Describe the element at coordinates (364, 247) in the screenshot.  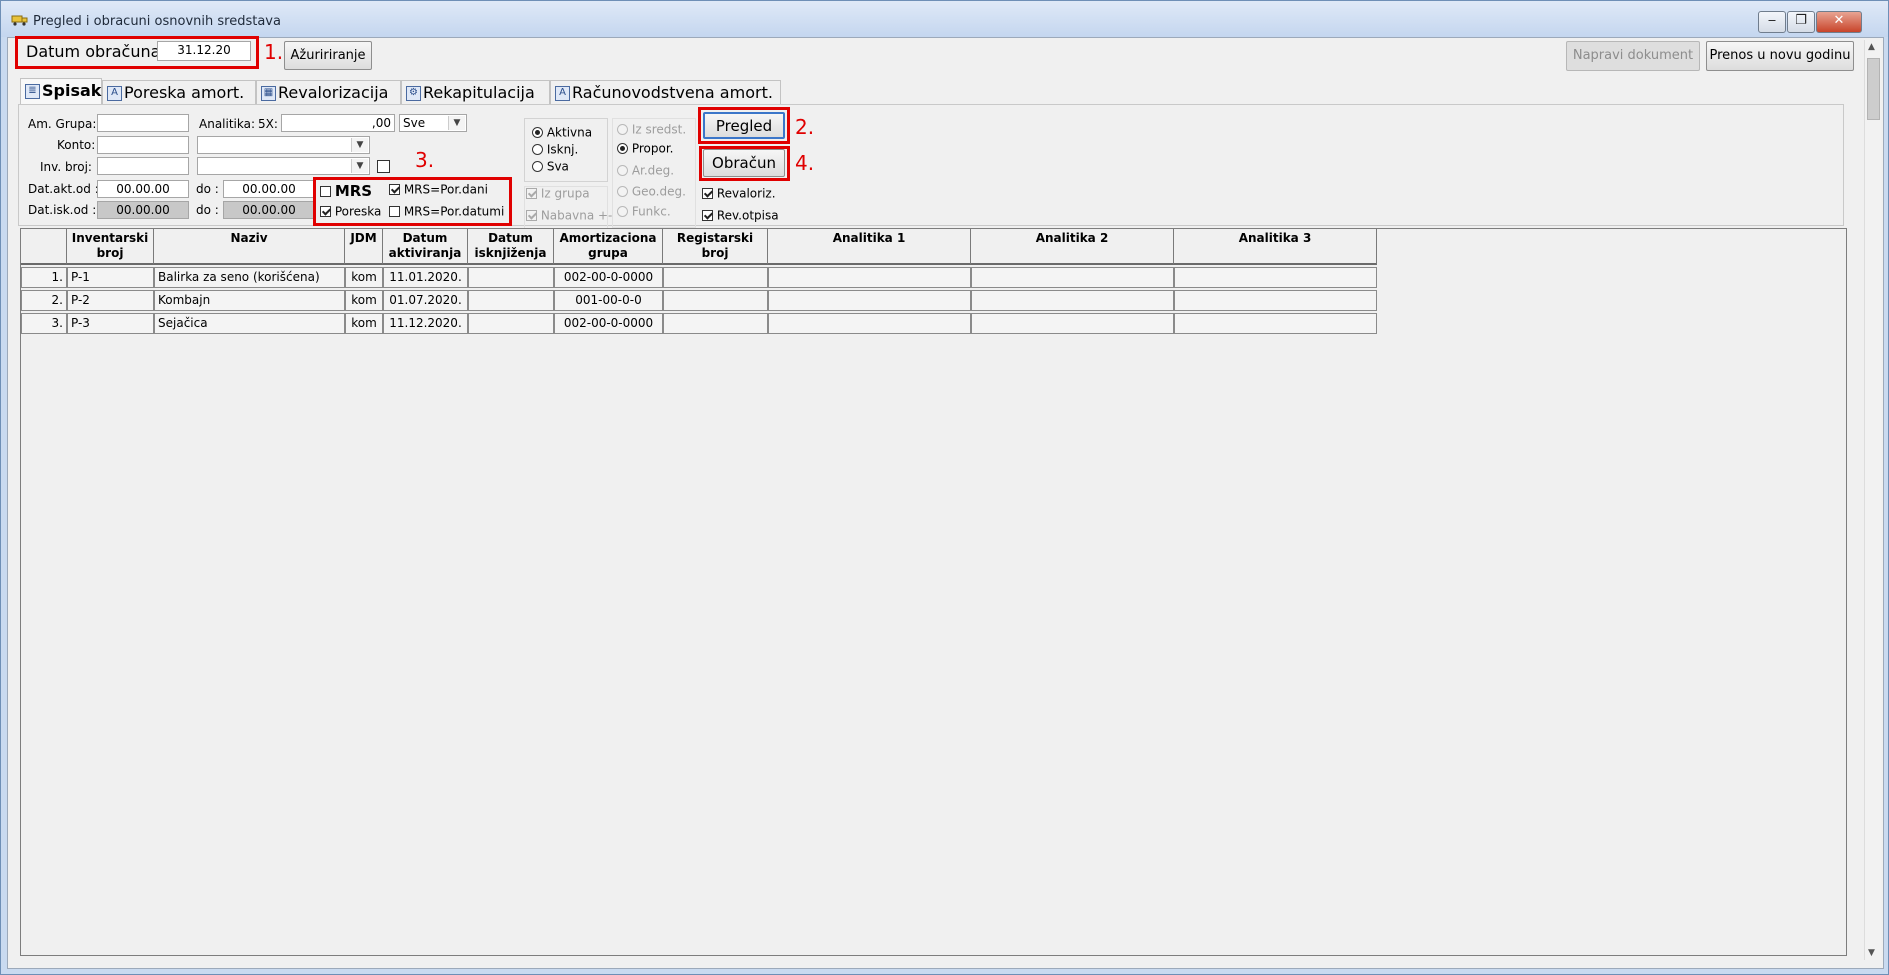
I see `column-header-jdm: JDM` at that location.